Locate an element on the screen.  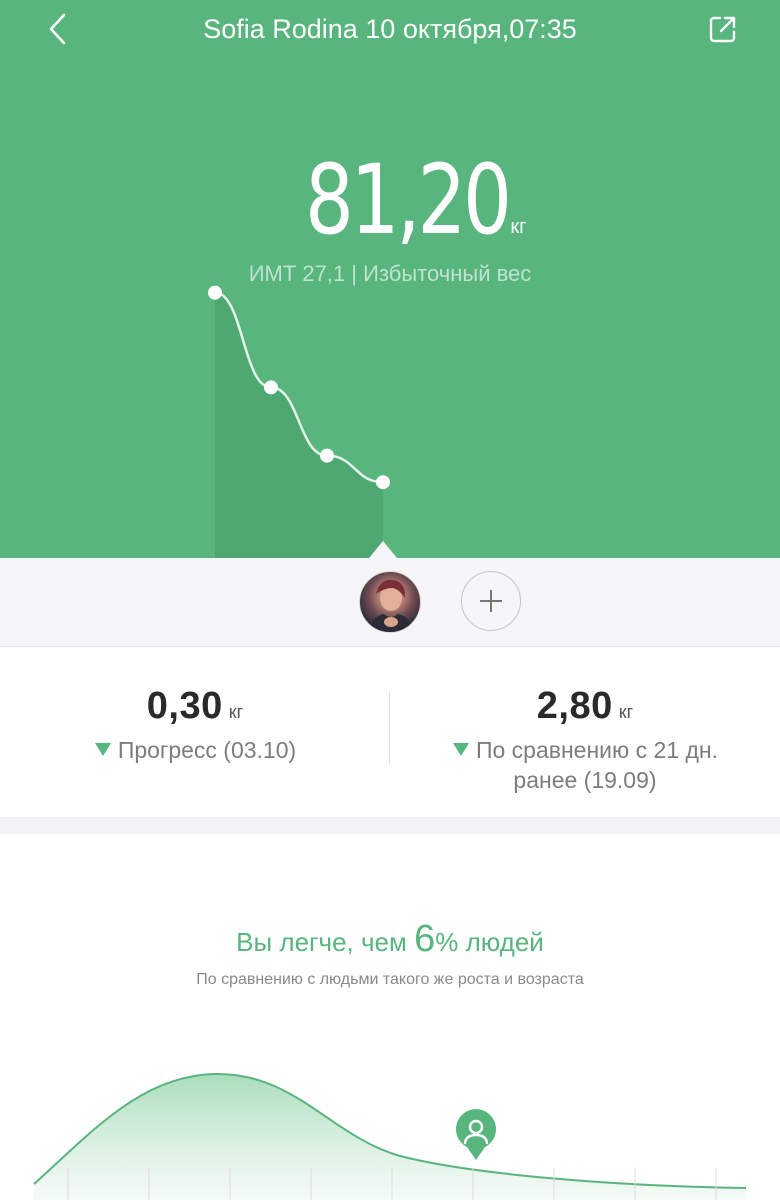
distribution-area is located at coordinates (390, 1136).